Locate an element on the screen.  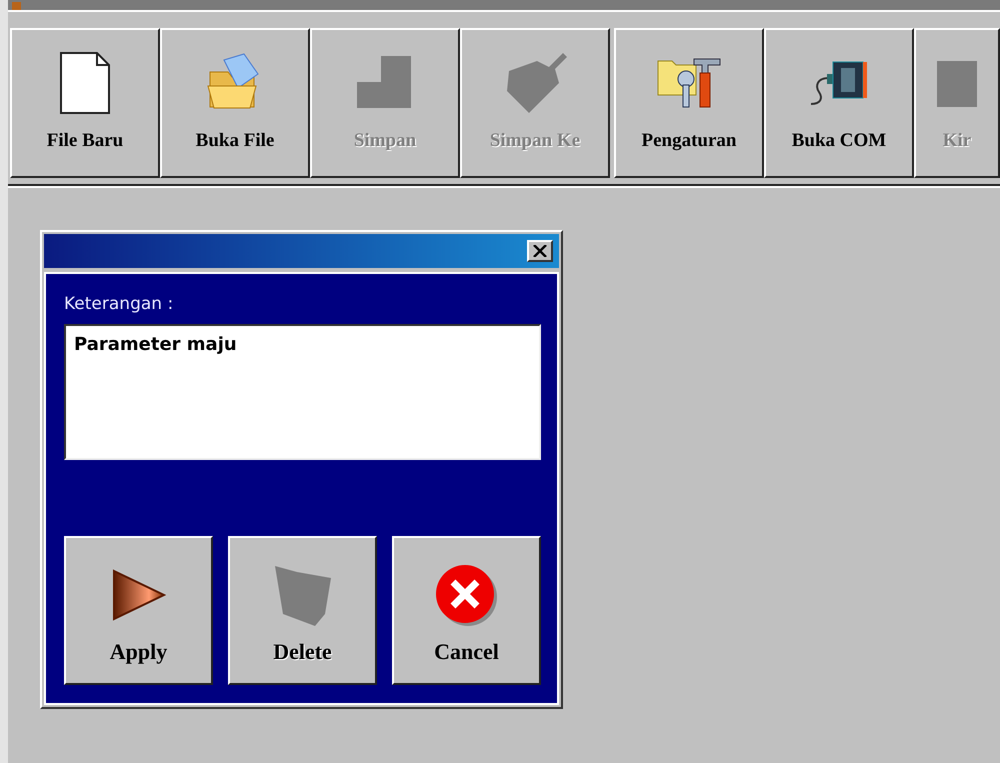
cancel-icon is located at coordinates (466, 596).